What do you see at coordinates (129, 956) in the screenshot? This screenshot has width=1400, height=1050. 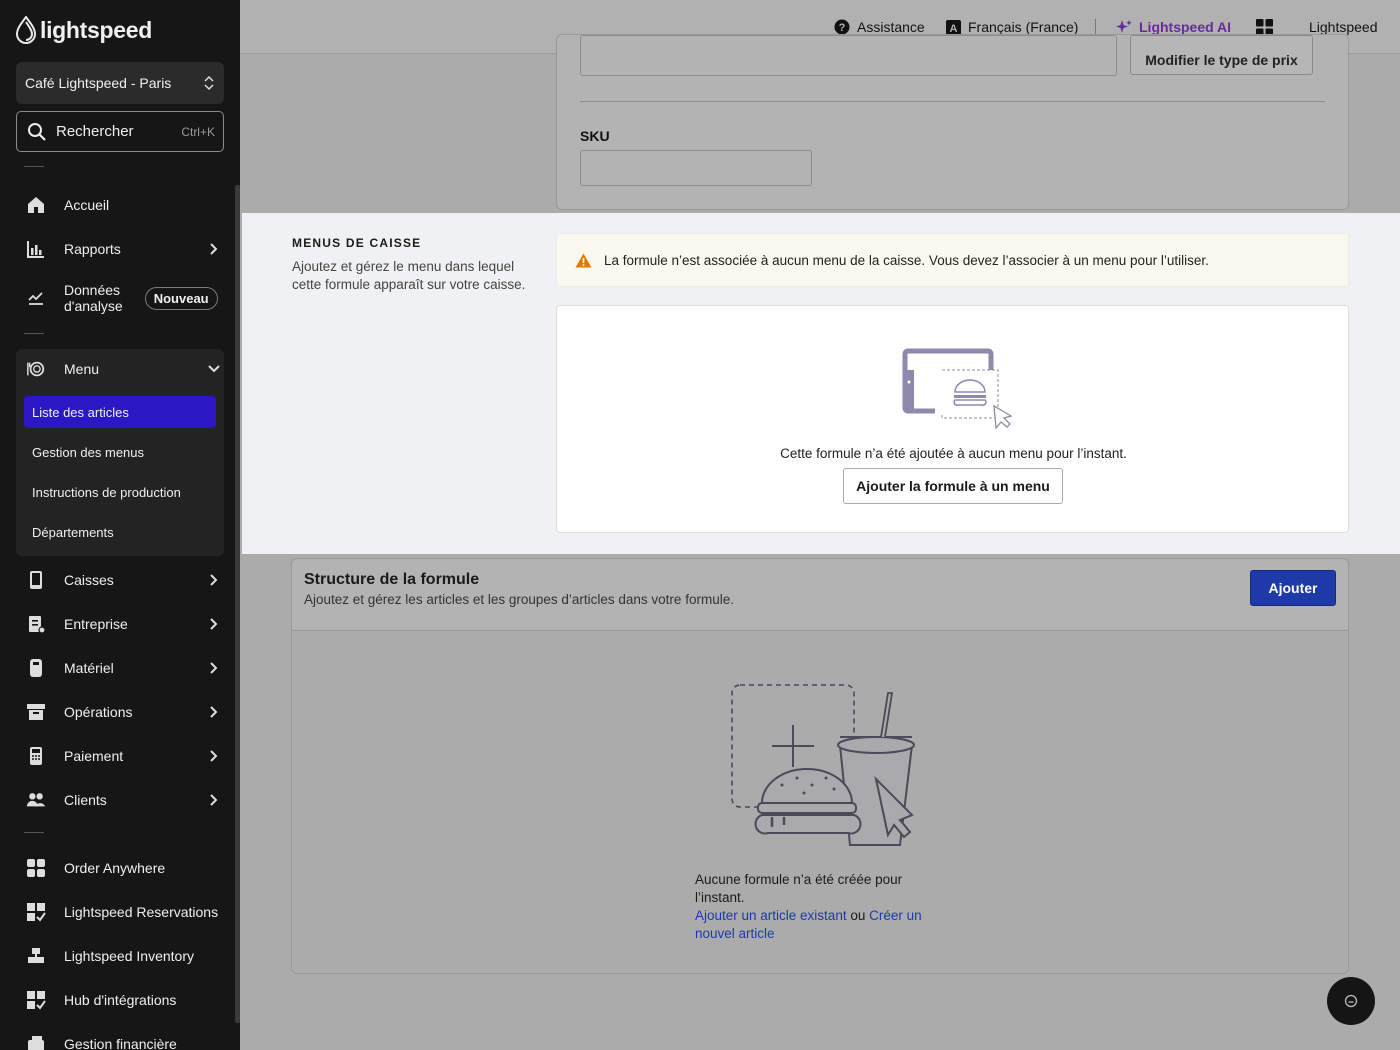 I see `nav-label: Lightspeed Inventory` at bounding box center [129, 956].